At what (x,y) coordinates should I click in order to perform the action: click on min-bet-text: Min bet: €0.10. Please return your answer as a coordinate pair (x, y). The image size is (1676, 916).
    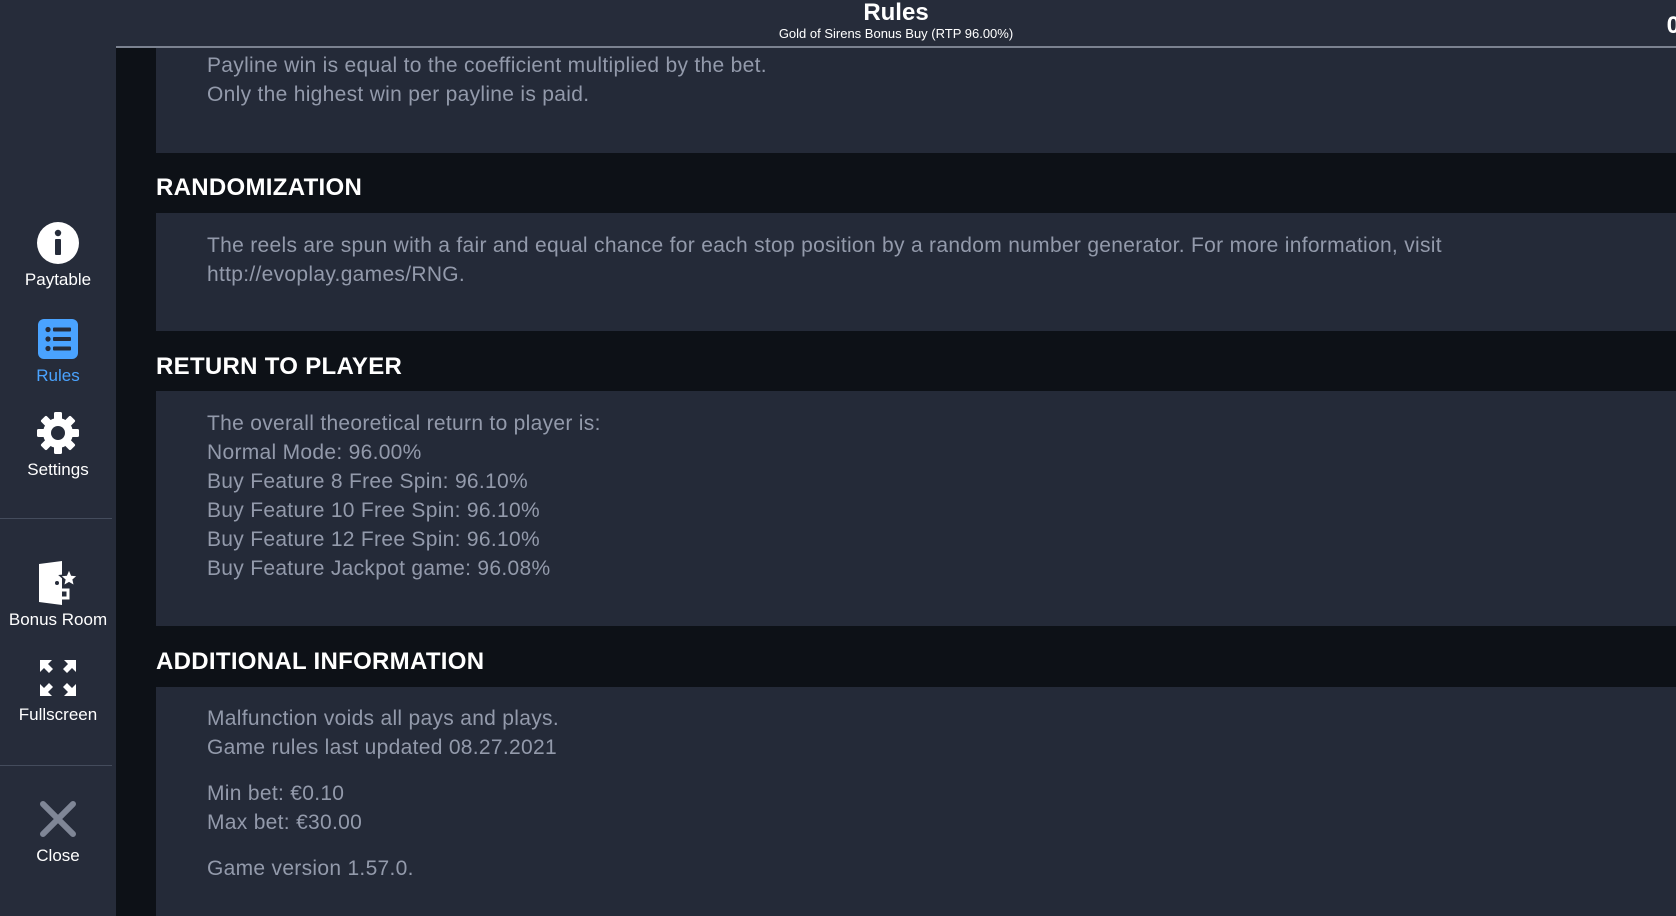
    Looking at the image, I should click on (276, 793).